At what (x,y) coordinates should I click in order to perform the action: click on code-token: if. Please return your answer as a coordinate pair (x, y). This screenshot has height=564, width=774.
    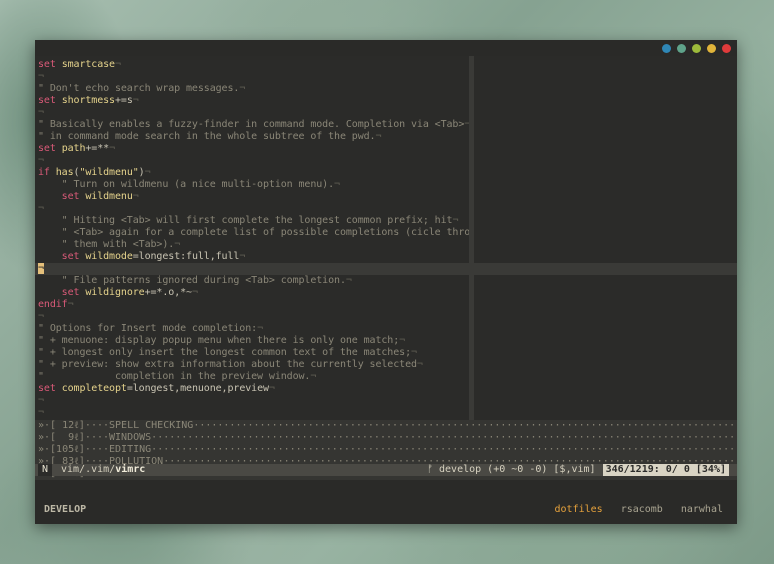
    Looking at the image, I should click on (47, 172).